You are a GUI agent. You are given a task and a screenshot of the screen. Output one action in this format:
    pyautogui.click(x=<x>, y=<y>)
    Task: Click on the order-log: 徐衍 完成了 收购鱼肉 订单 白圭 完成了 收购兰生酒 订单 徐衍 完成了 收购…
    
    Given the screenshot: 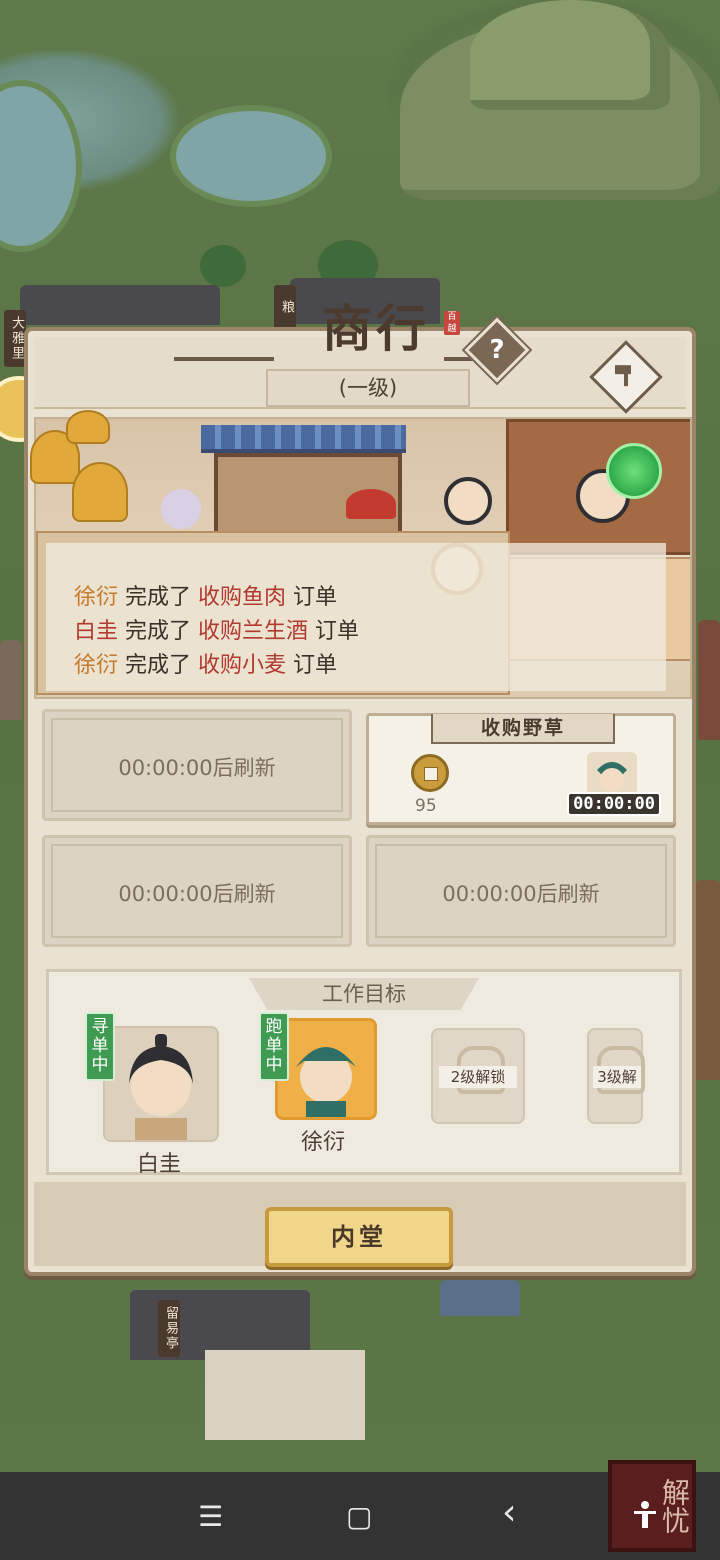 What is the action you would take?
    pyautogui.click(x=356, y=617)
    